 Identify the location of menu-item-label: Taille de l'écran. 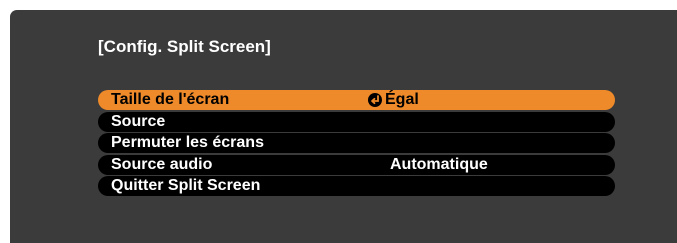
(170, 99).